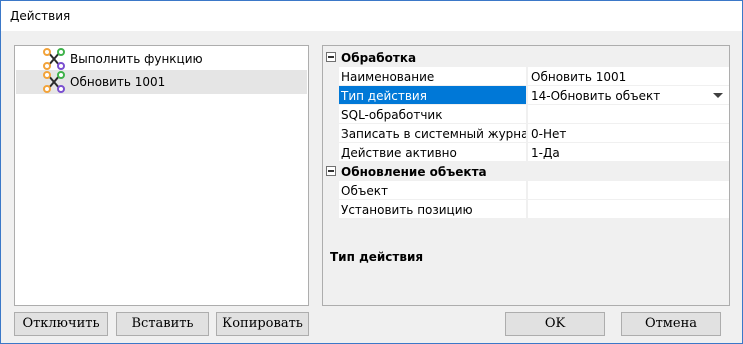 The image size is (743, 344). Describe the element at coordinates (61, 324) in the screenshot. I see `disable-button: Отключить` at that location.